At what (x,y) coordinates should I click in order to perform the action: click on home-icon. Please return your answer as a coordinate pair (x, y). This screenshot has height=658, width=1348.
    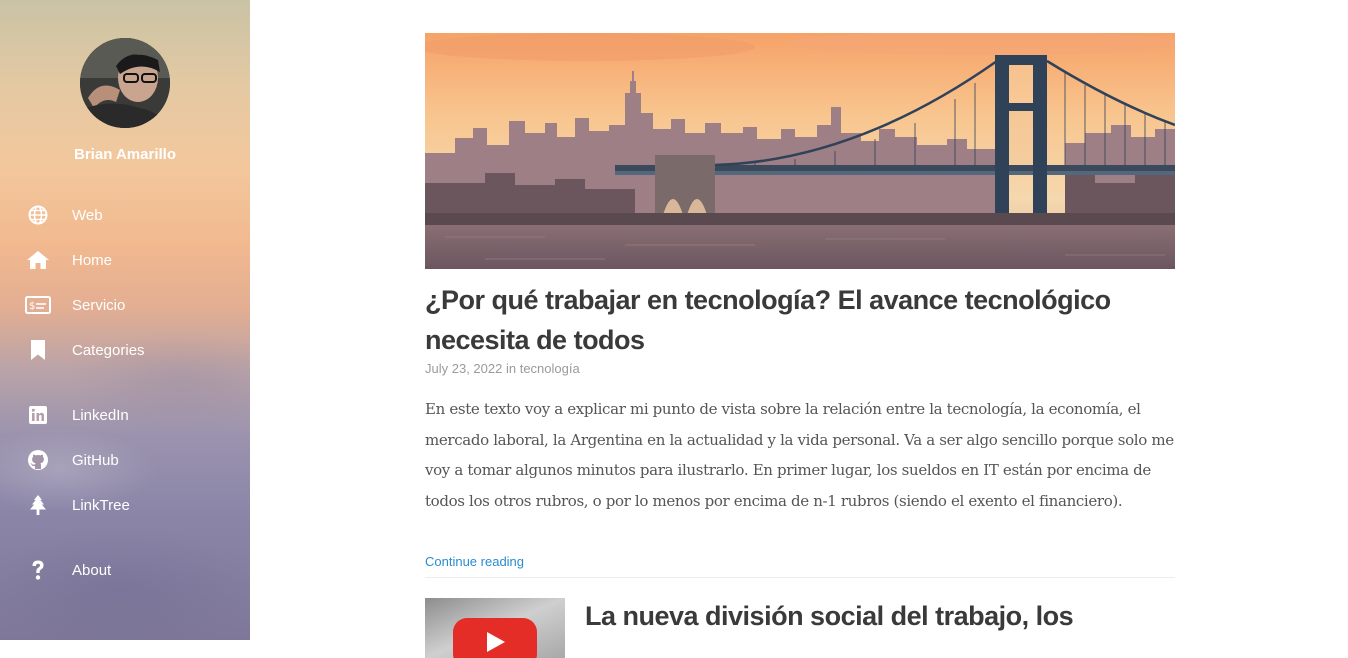
    Looking at the image, I should click on (38, 260).